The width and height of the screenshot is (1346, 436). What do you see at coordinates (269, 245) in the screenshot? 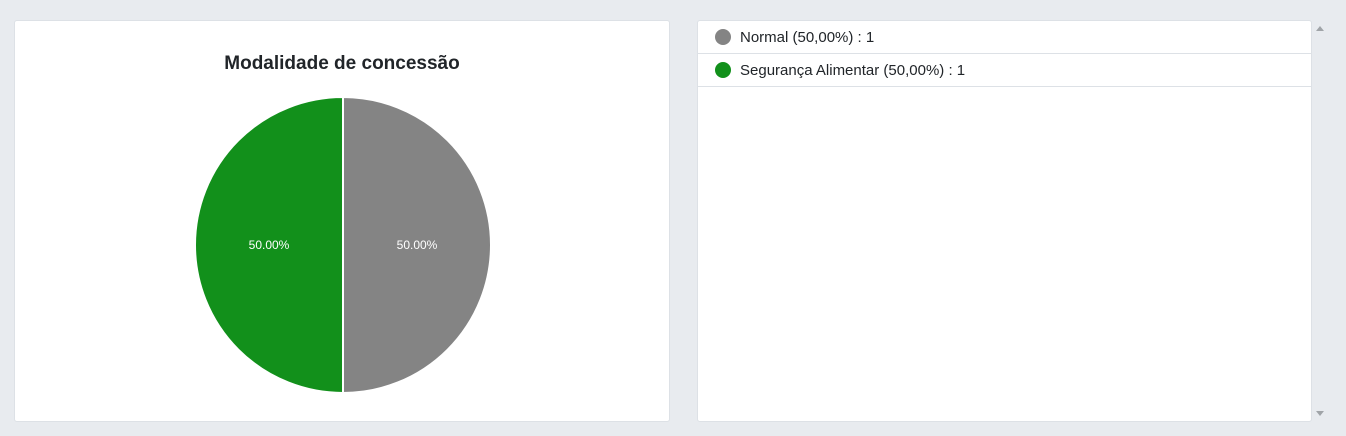
I see `pie-slice-label-1: 50.00%` at bounding box center [269, 245].